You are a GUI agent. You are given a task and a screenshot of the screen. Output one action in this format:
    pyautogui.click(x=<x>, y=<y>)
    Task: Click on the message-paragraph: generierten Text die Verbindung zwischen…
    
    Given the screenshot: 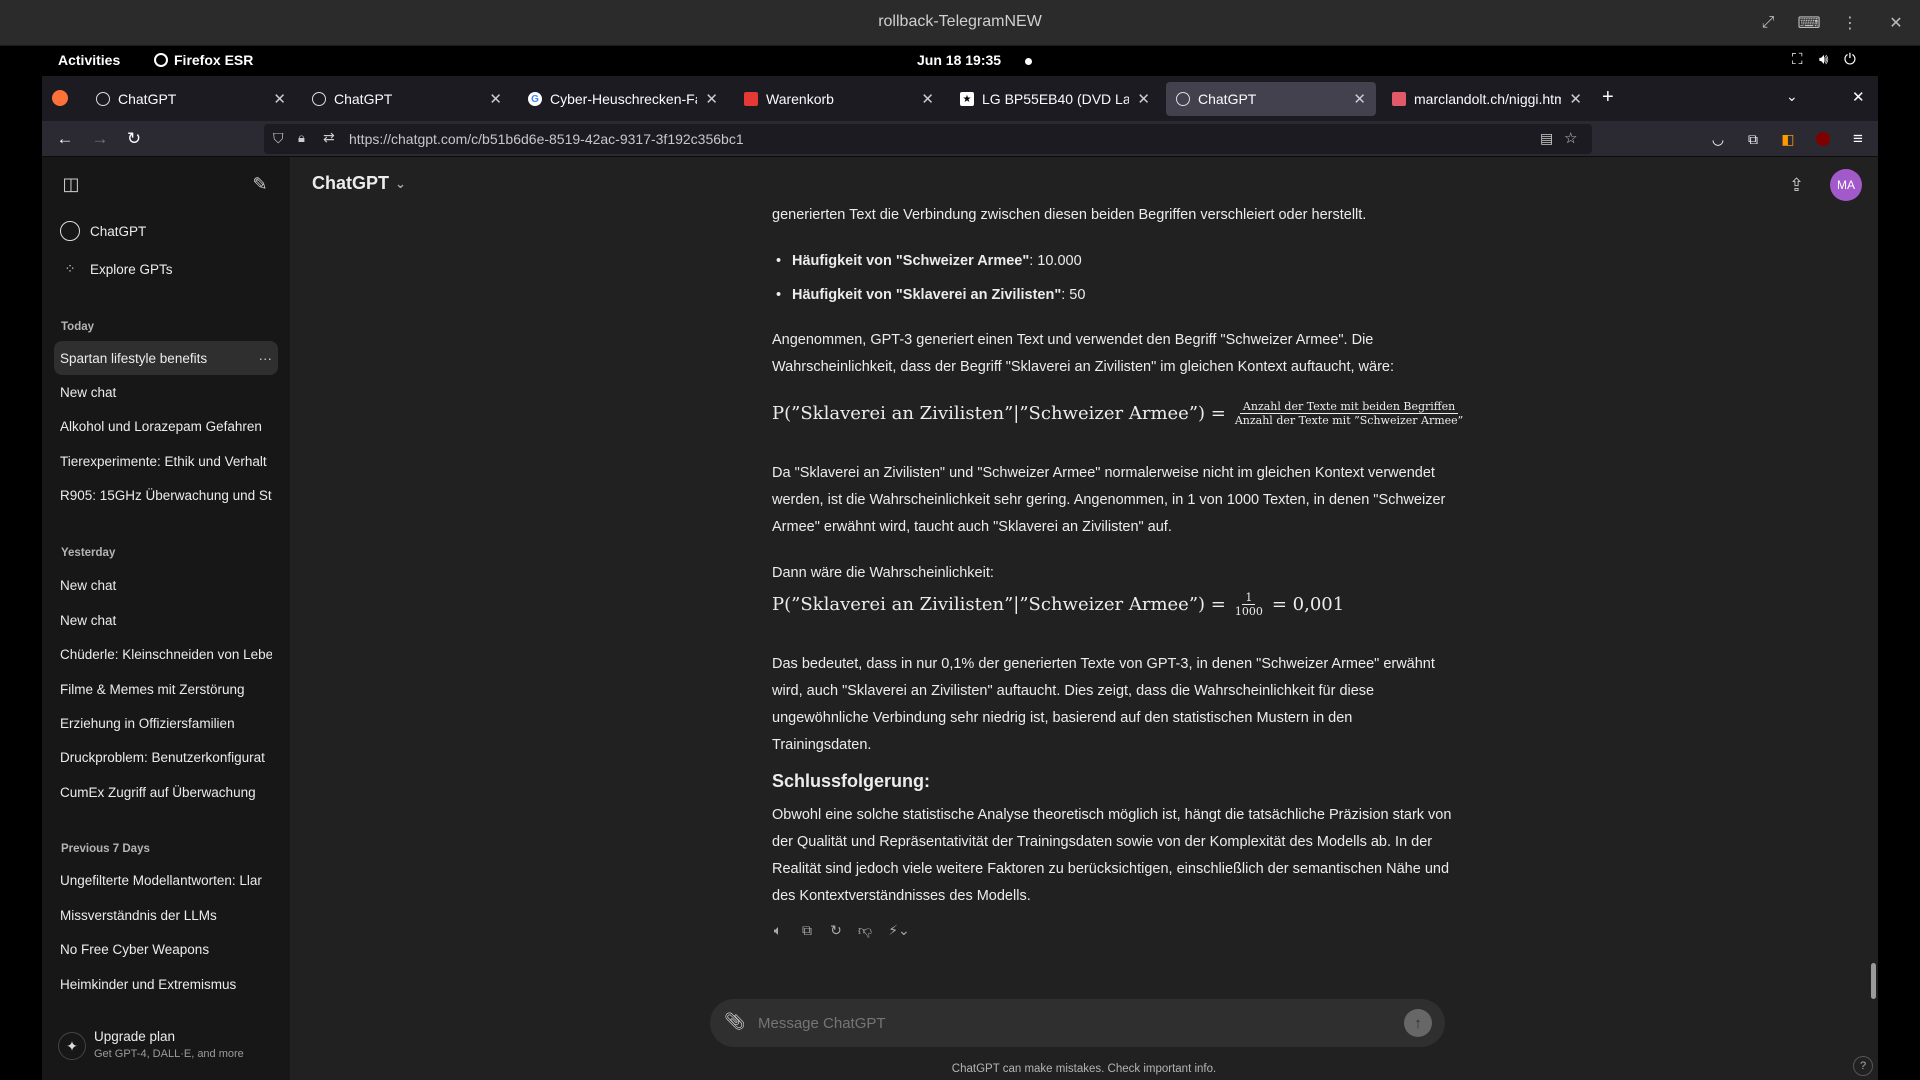 What is the action you would take?
    pyautogui.click(x=1069, y=215)
    